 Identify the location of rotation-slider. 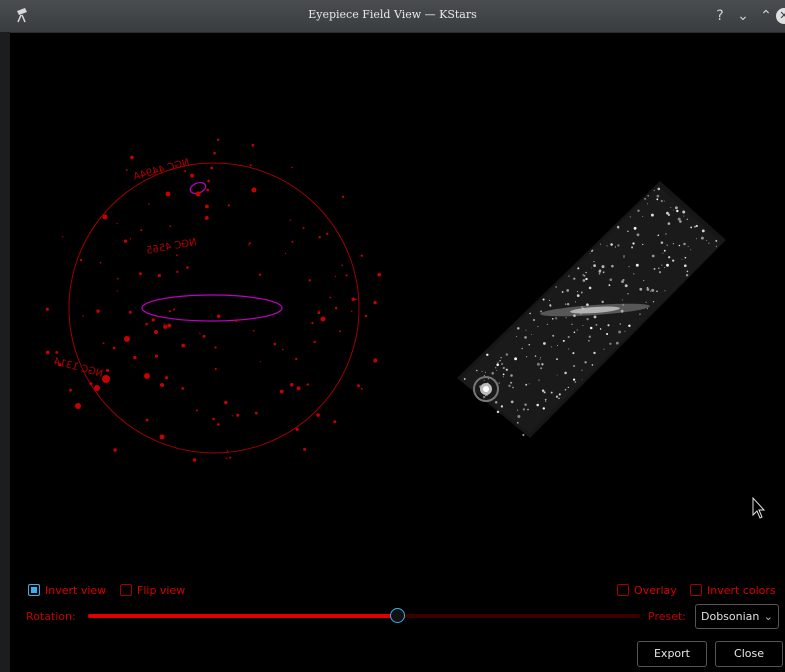
(364, 616).